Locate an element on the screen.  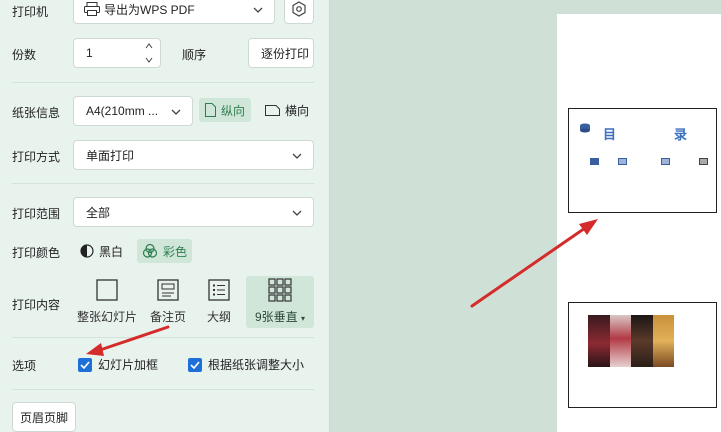
printer-value: 导出为WPS PDF is located at coordinates (149, 9).